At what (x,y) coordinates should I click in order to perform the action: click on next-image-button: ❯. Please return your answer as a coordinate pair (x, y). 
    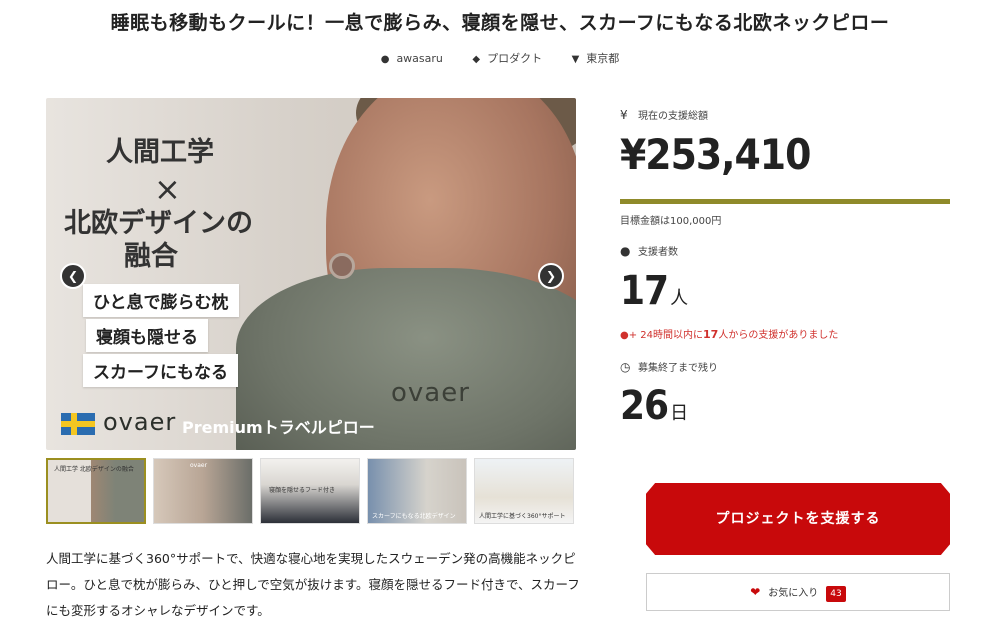
    Looking at the image, I should click on (551, 276).